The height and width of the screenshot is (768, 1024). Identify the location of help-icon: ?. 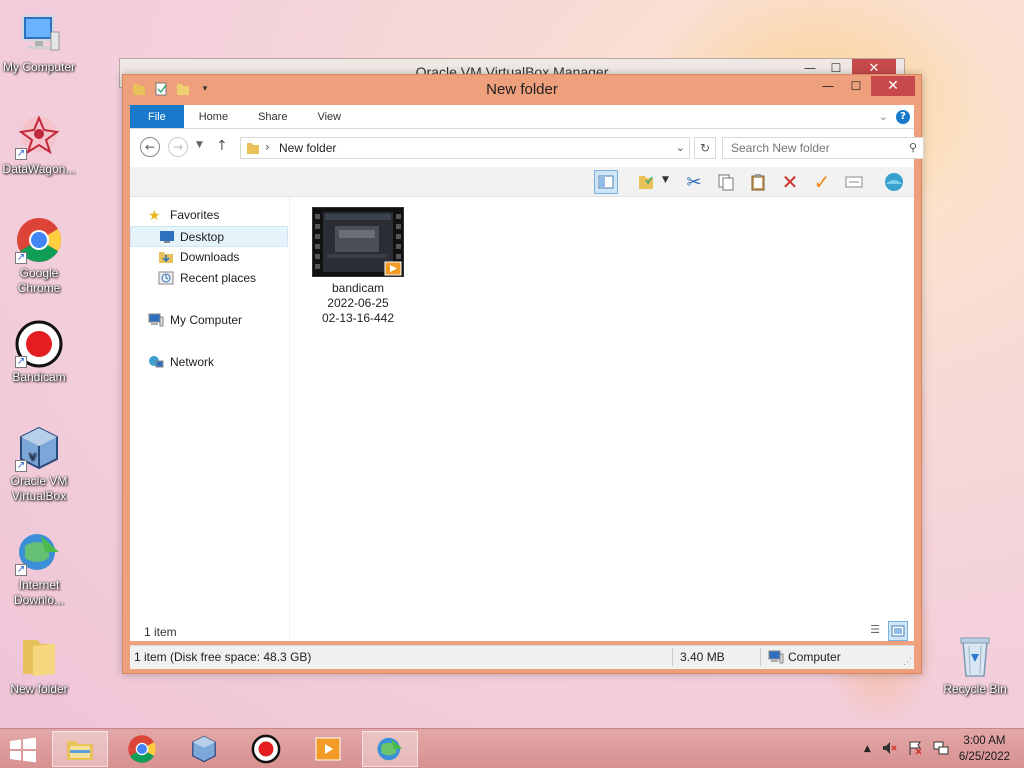
(903, 116).